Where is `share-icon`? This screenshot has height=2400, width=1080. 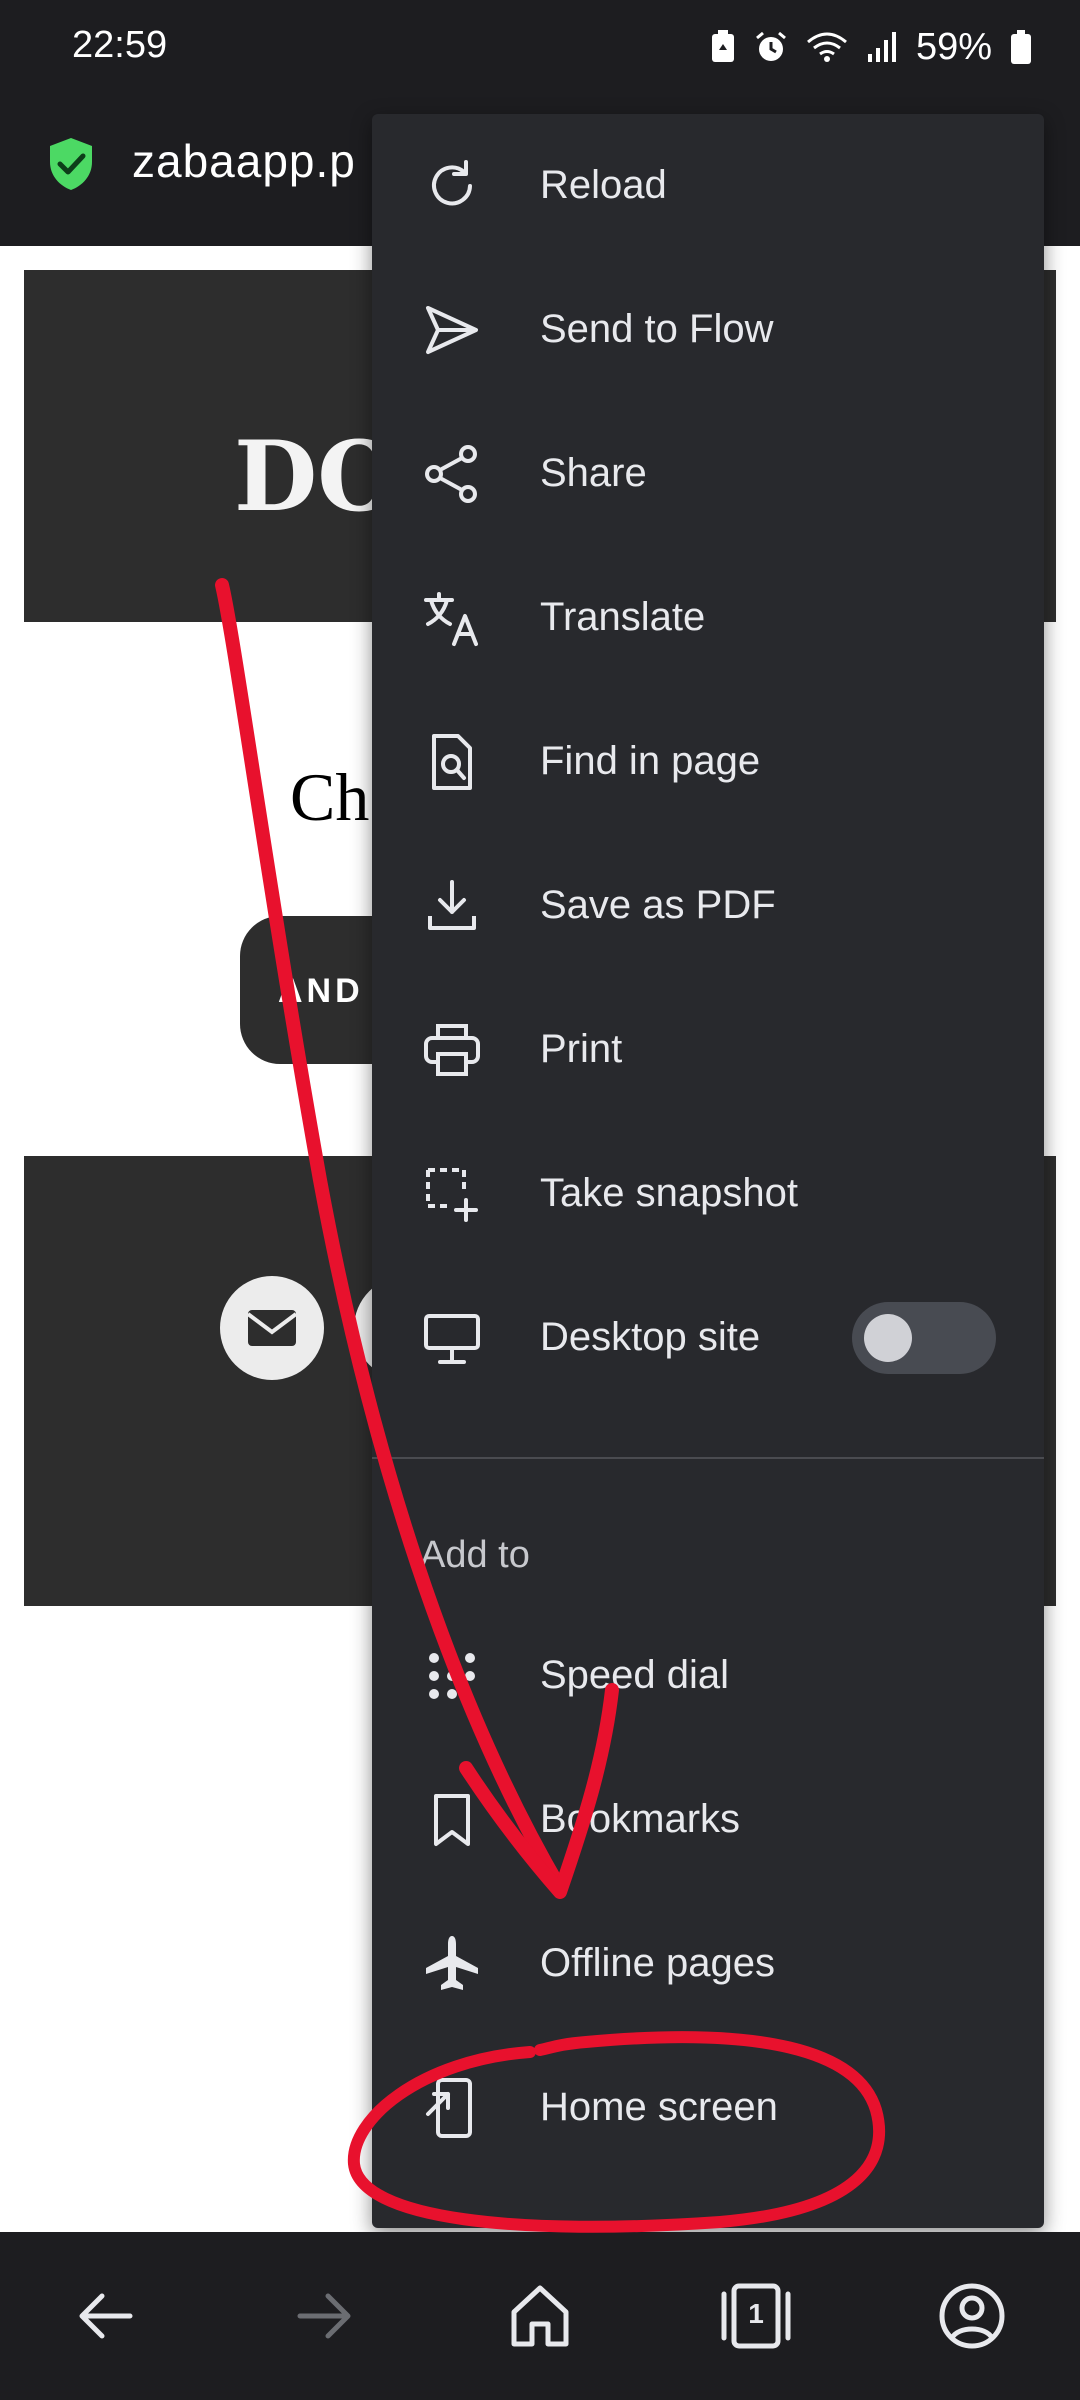
share-icon is located at coordinates (451, 474).